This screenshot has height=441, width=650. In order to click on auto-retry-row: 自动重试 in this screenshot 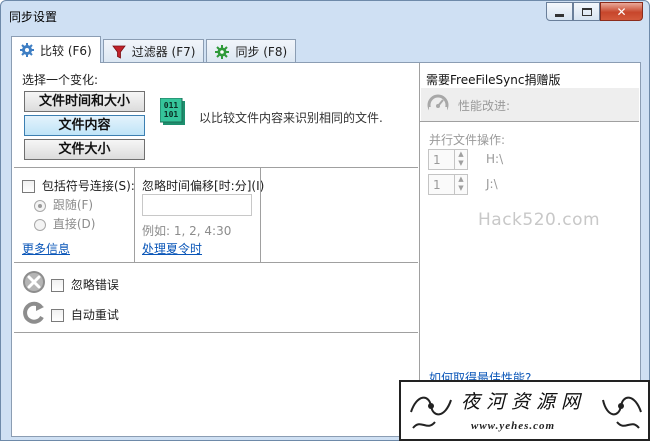, I will do `click(85, 314)`.